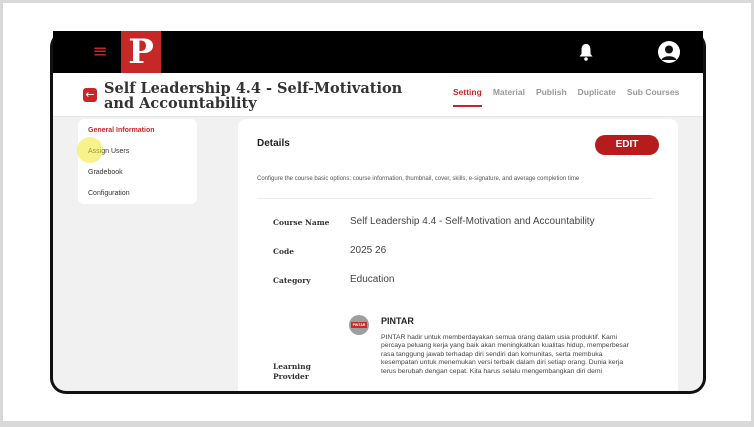 The width and height of the screenshot is (754, 427). I want to click on provider-logo: PINTAR, so click(359, 325).